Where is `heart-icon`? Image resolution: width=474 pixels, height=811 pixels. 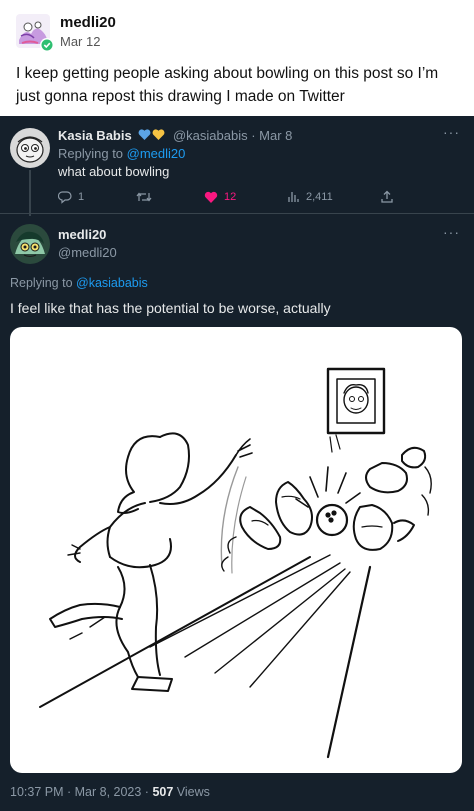 heart-icon is located at coordinates (211, 197).